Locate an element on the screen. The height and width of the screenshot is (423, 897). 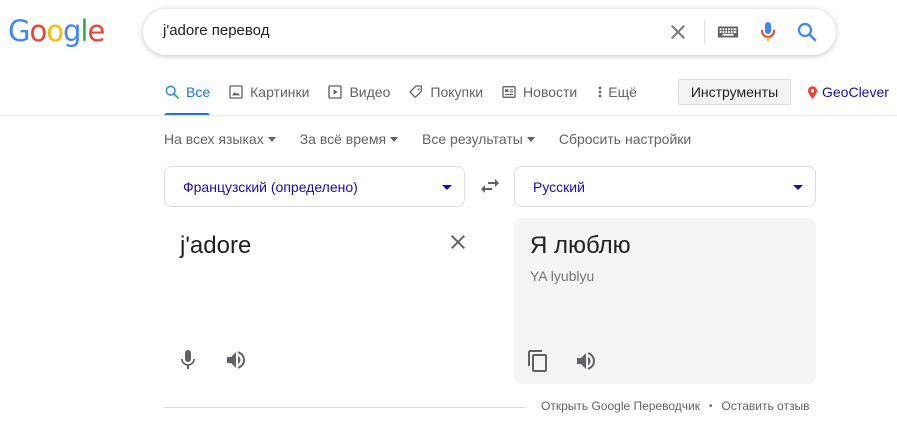
tabs-divider is located at coordinates (448, 115).